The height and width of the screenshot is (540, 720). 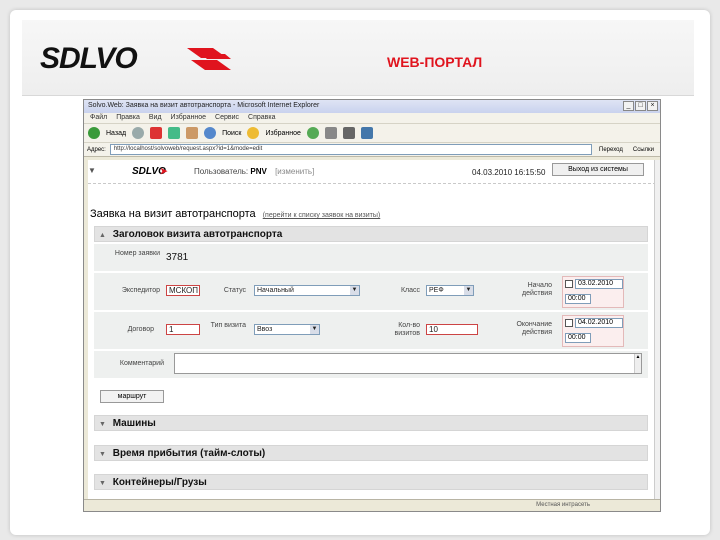 I want to click on change-user-link: [изменить], so click(x=294, y=171).